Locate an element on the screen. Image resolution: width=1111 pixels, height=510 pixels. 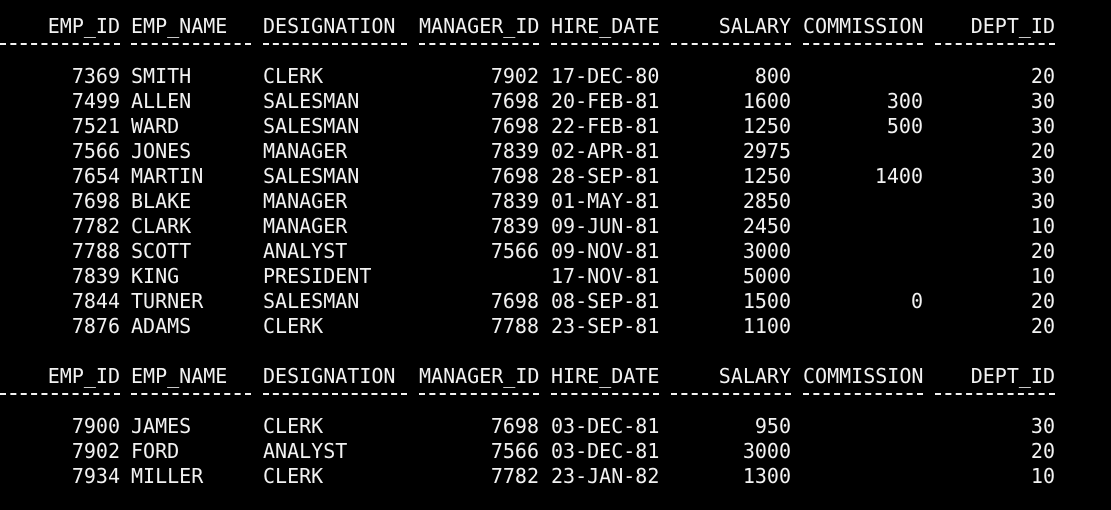
cell-sal: 1100 is located at coordinates (766, 326).